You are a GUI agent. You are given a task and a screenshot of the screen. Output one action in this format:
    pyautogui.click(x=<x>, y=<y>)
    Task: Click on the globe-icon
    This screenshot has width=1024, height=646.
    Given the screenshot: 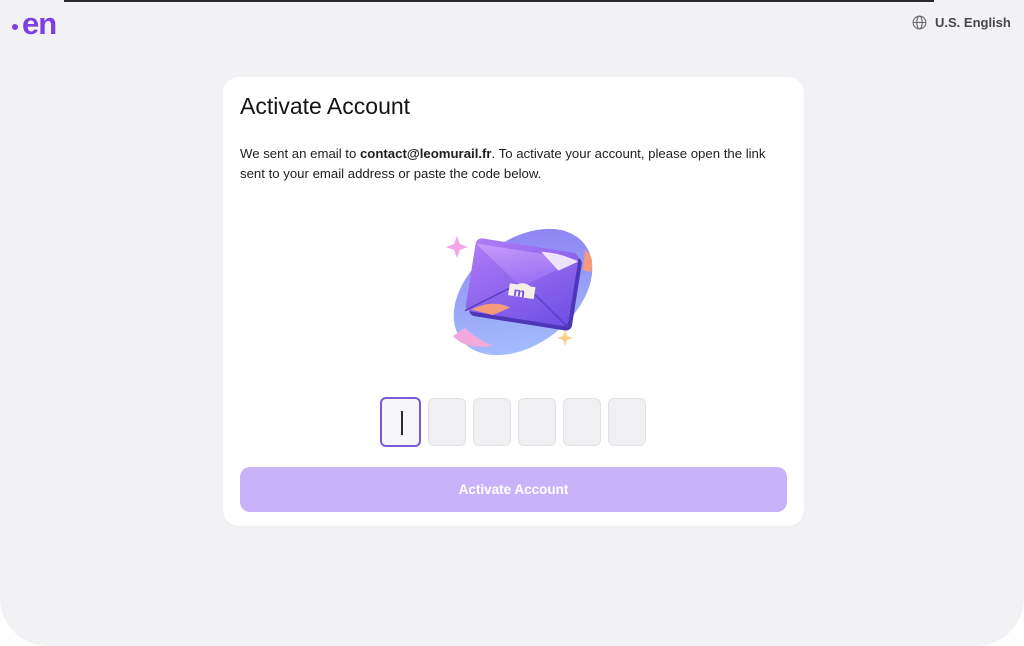 What is the action you would take?
    pyautogui.click(x=919, y=22)
    